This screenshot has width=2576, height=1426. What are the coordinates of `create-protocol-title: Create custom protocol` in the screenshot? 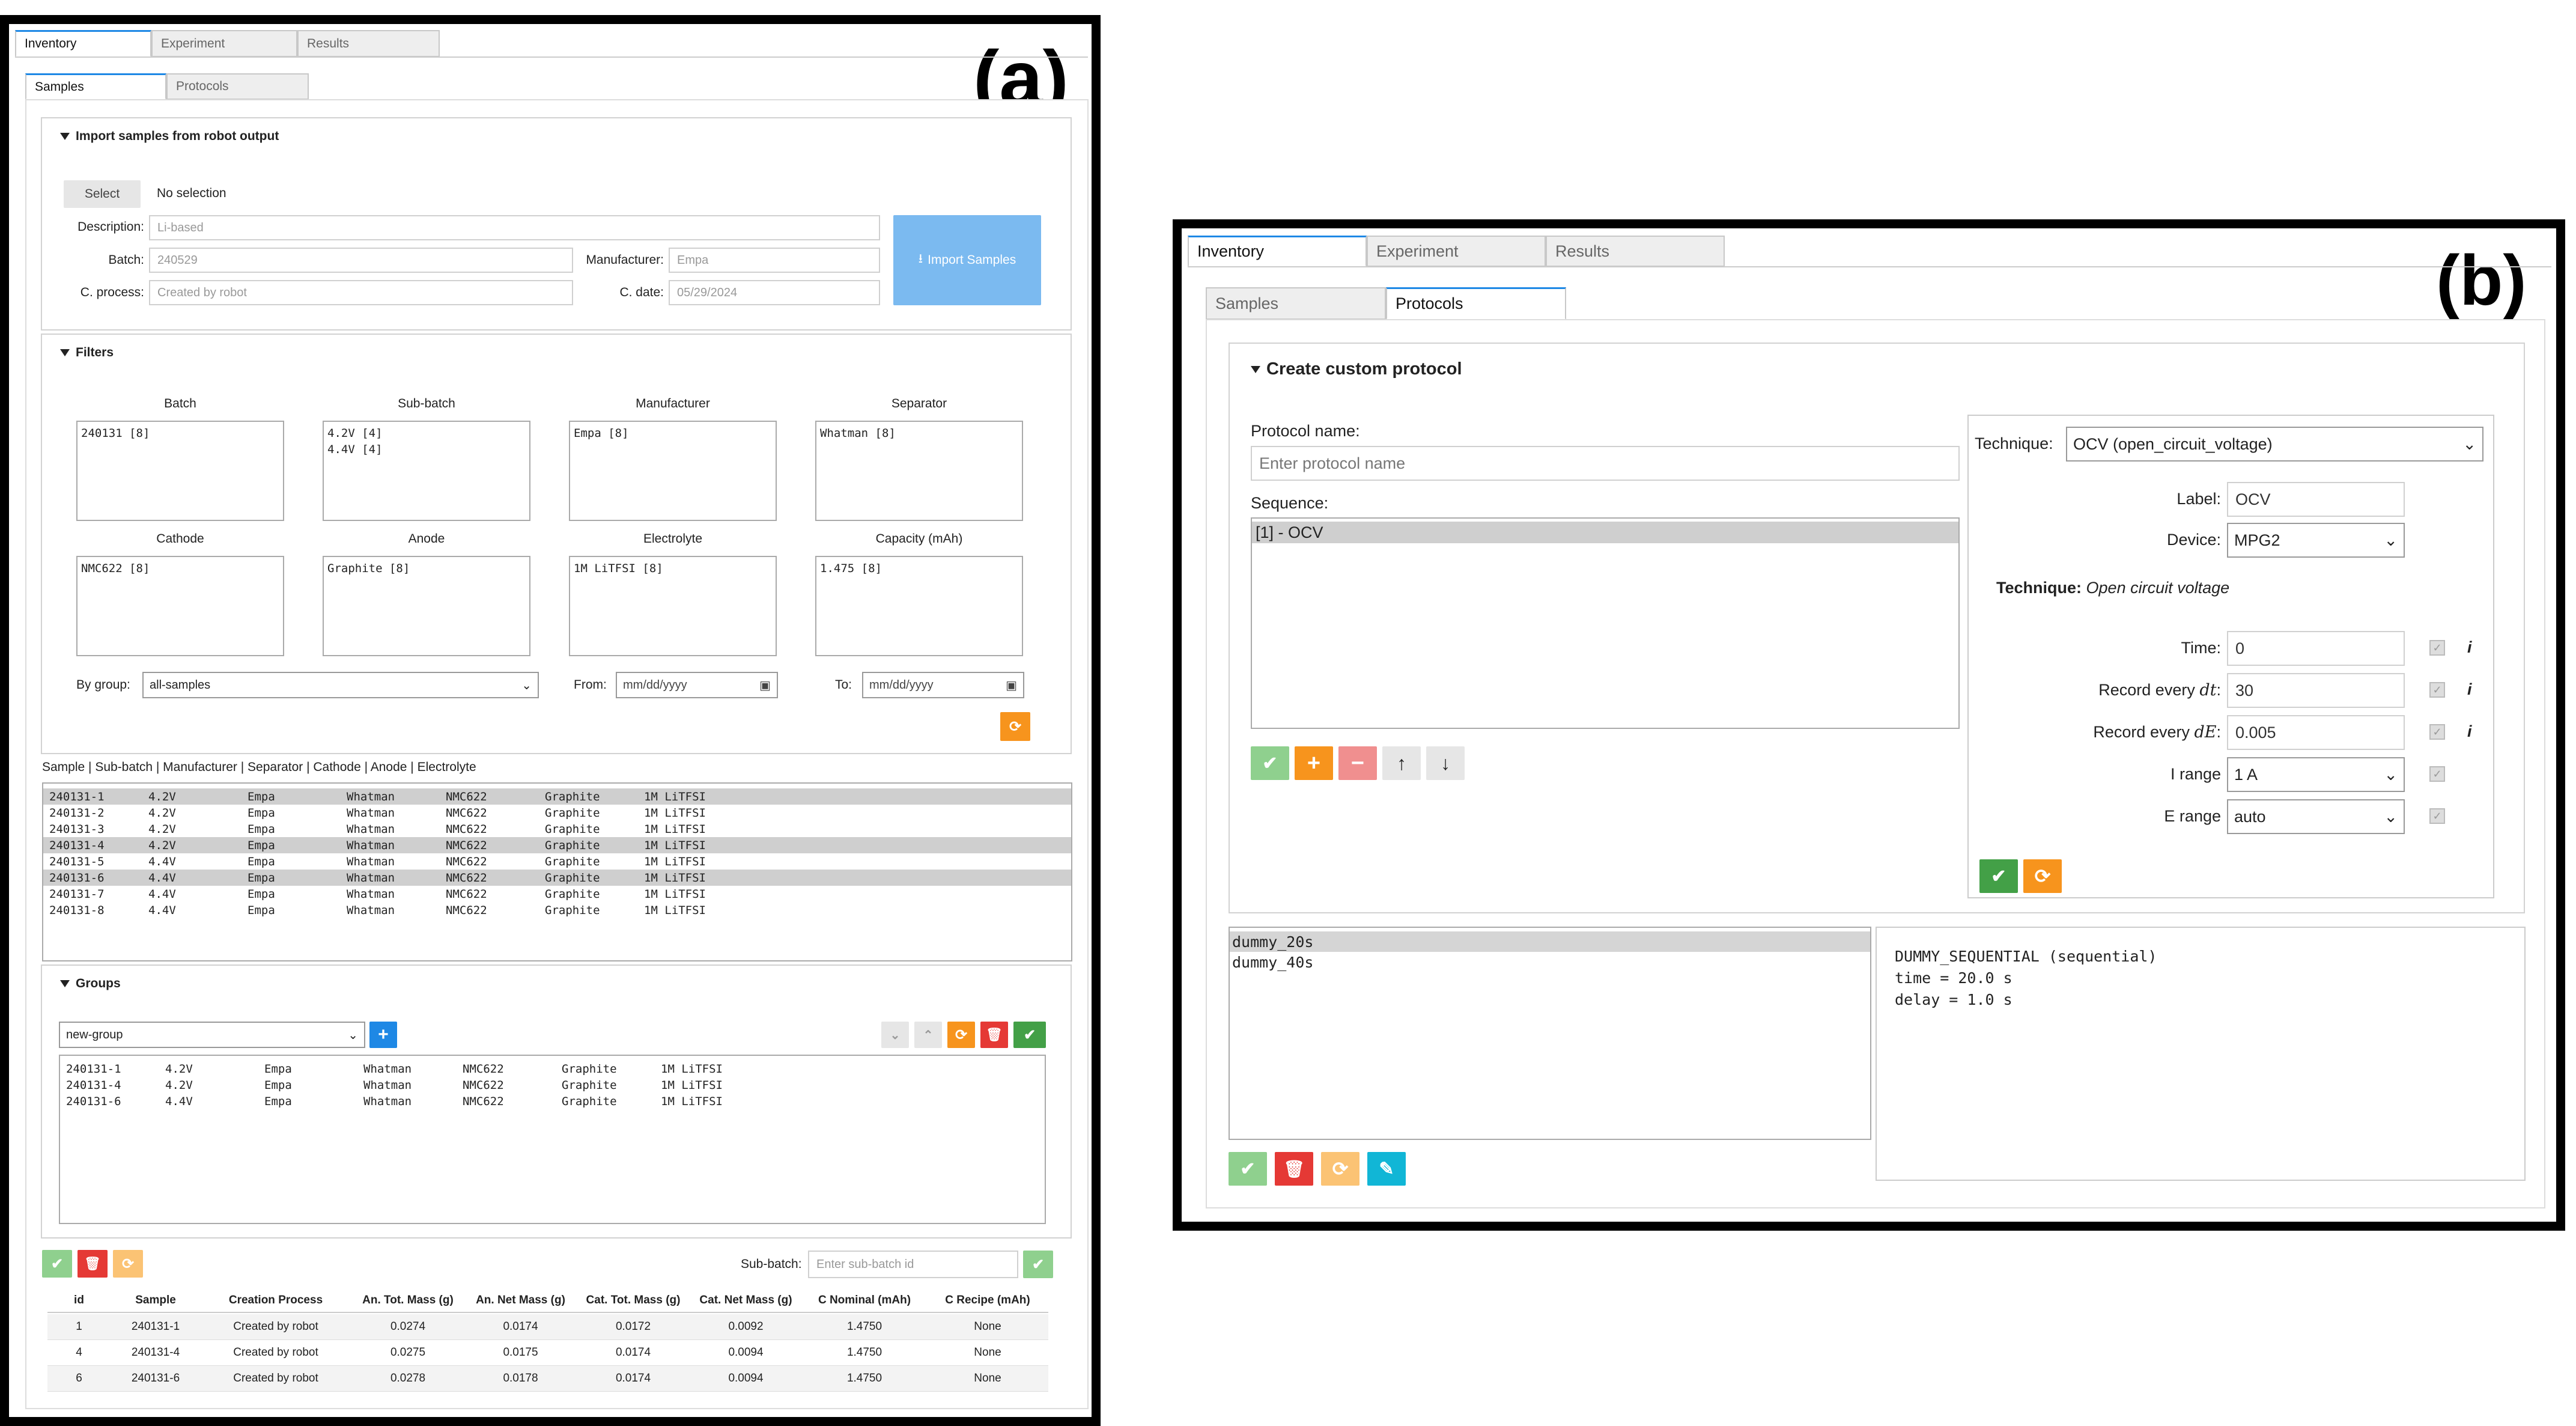 It's located at (1356, 369).